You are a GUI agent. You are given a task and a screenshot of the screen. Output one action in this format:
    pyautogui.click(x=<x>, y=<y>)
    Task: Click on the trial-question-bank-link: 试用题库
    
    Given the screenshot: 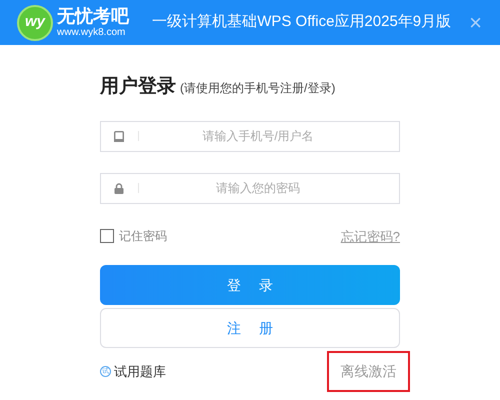 What is the action you would take?
    pyautogui.click(x=140, y=372)
    